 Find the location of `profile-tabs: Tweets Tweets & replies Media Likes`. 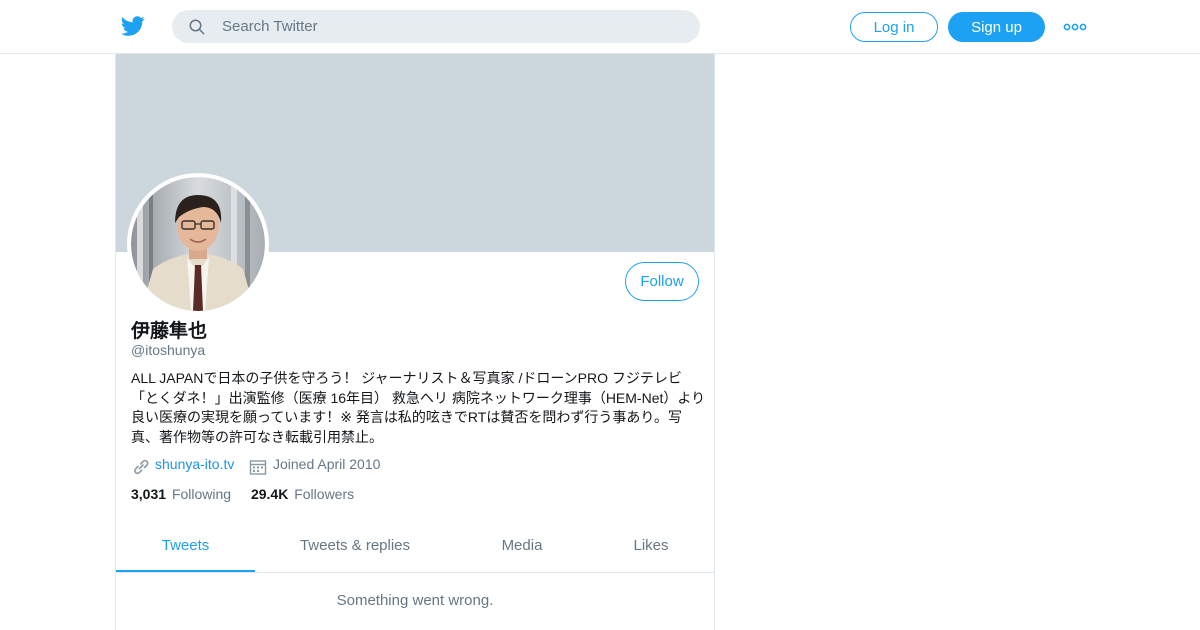

profile-tabs: Tweets Tweets & replies Media Likes is located at coordinates (415, 549).